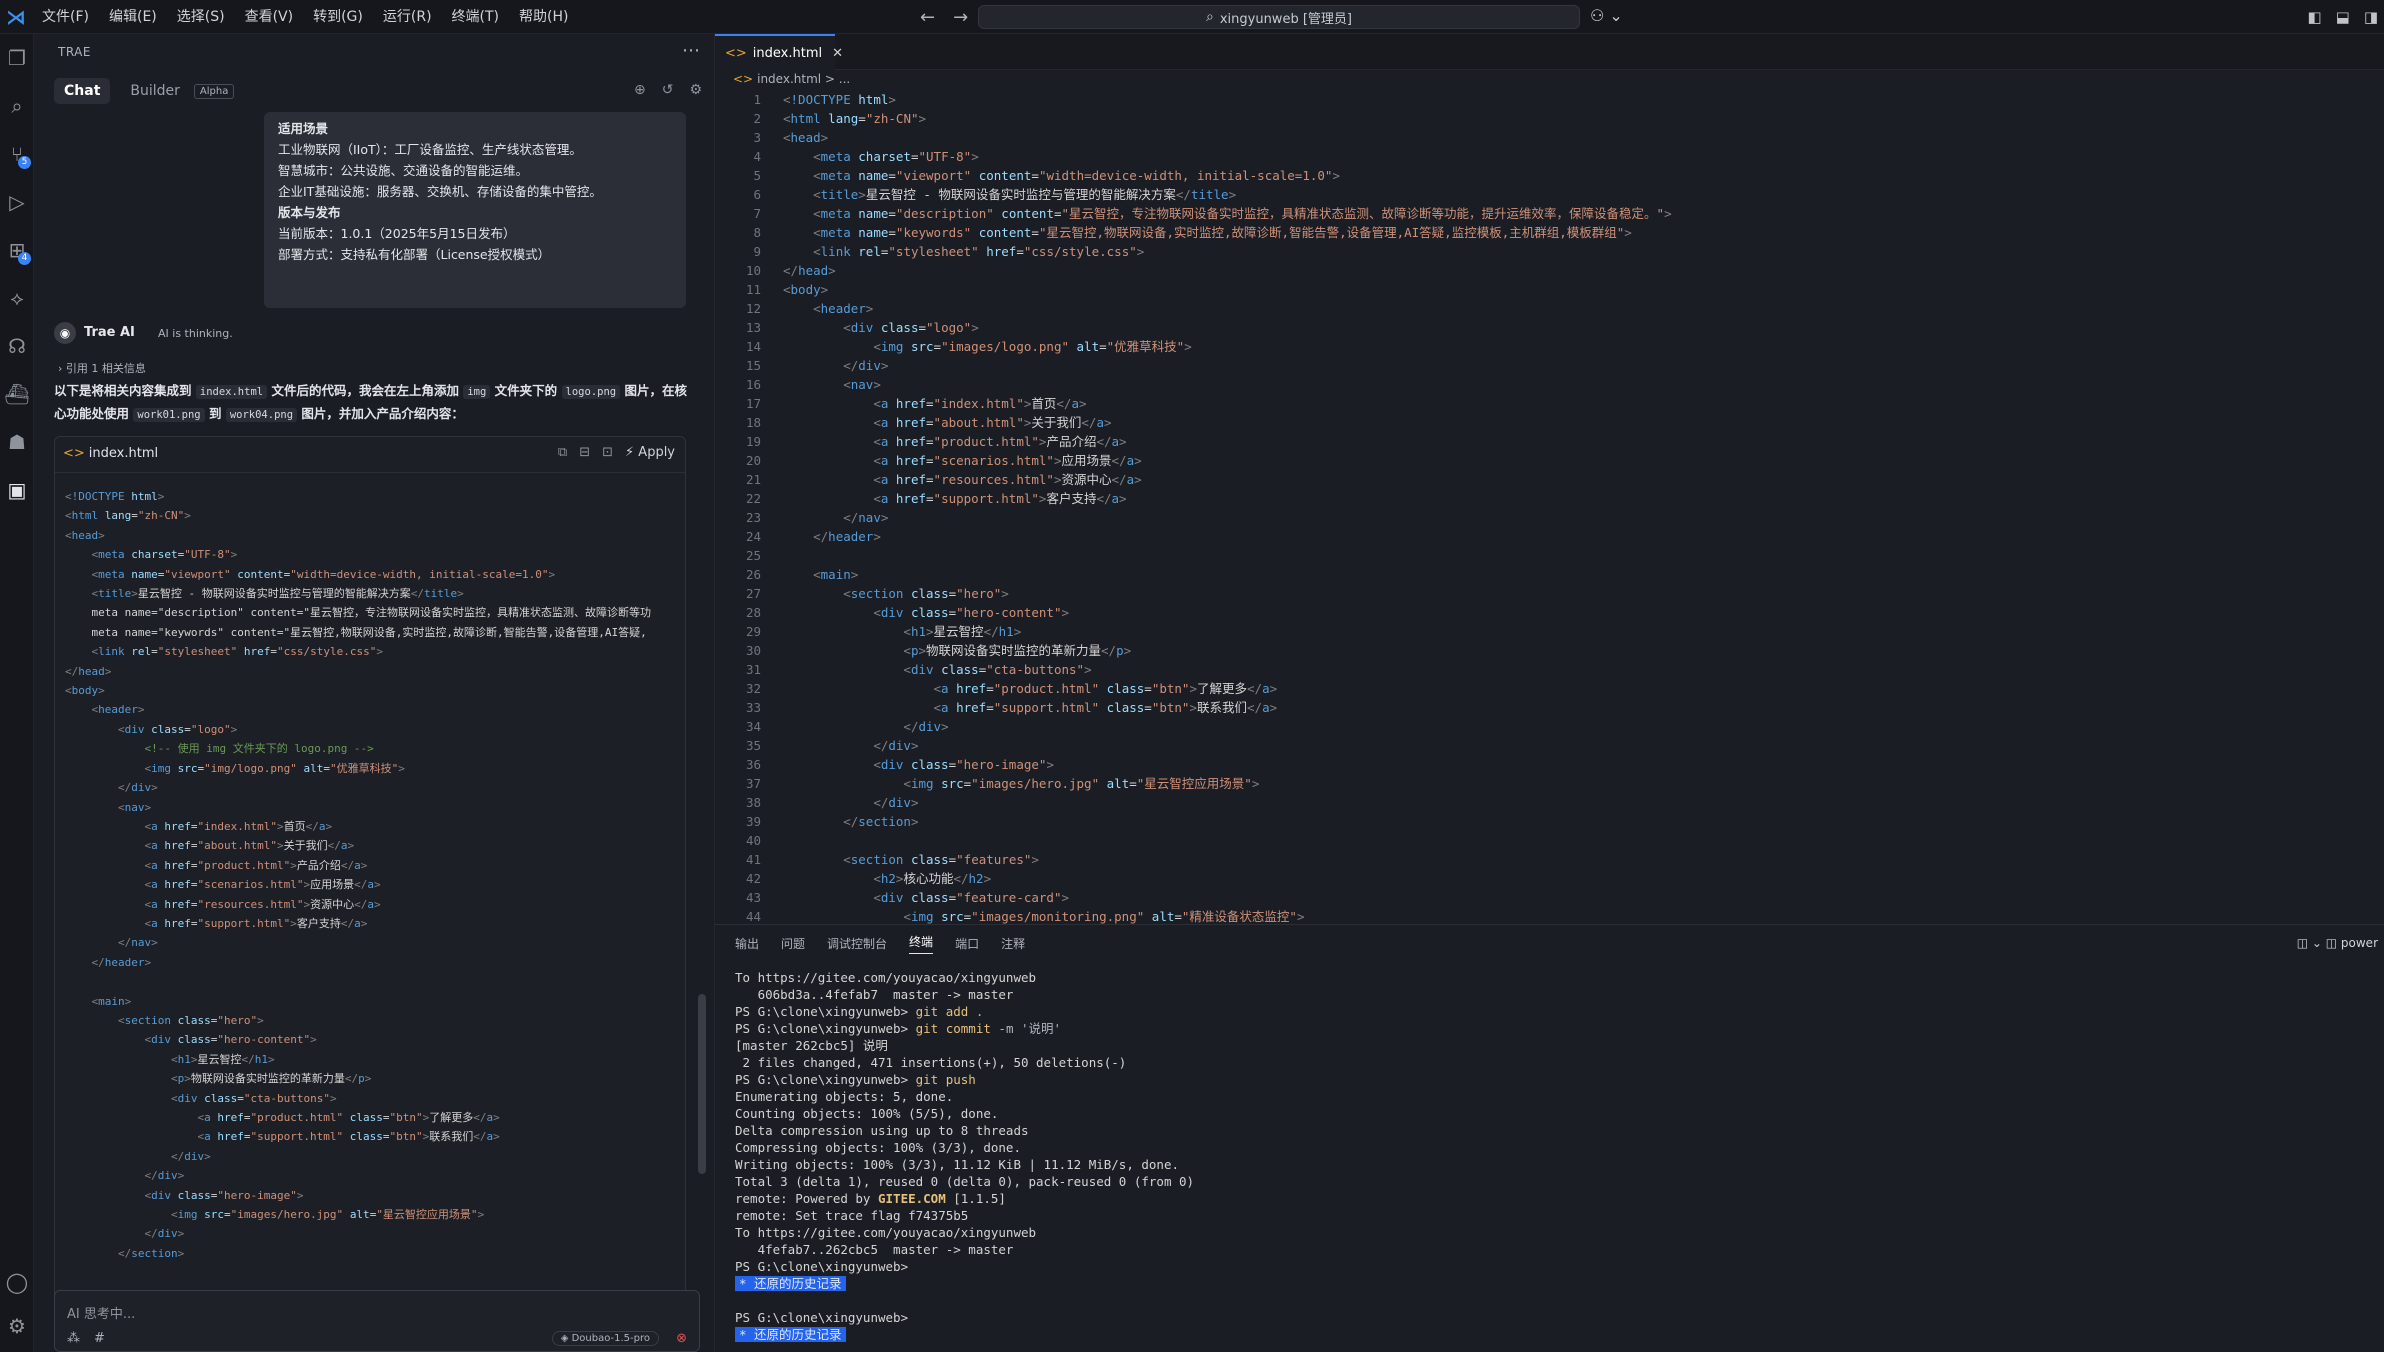  What do you see at coordinates (753, 384) in the screenshot?
I see `line-number: 16` at bounding box center [753, 384].